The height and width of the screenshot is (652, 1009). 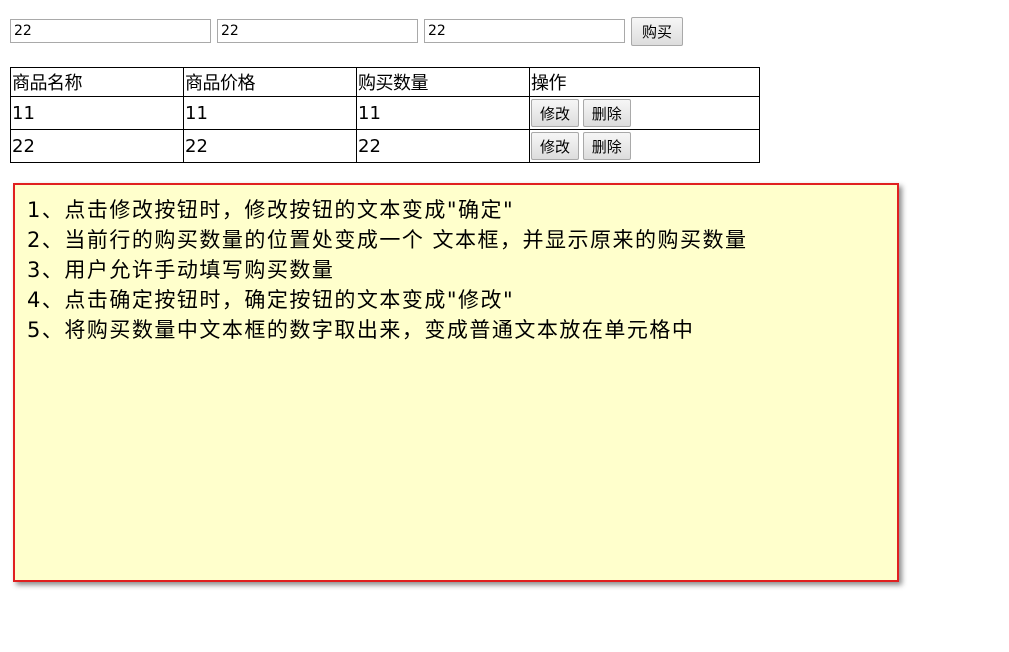 What do you see at coordinates (270, 113) in the screenshot?
I see `cell-product-price: 11` at bounding box center [270, 113].